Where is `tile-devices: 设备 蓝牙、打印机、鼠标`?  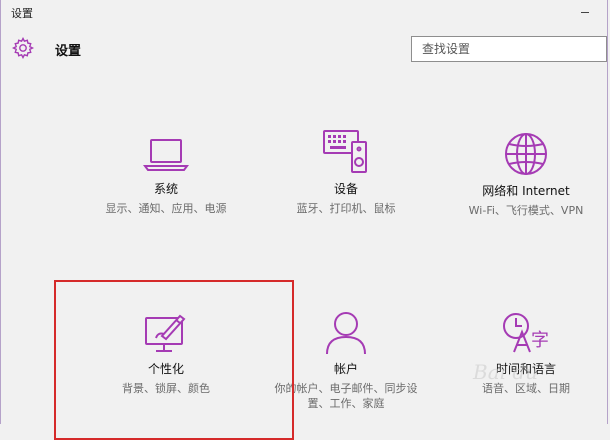 tile-devices: 设备 蓝牙、打印机、鼠标 is located at coordinates (346, 172).